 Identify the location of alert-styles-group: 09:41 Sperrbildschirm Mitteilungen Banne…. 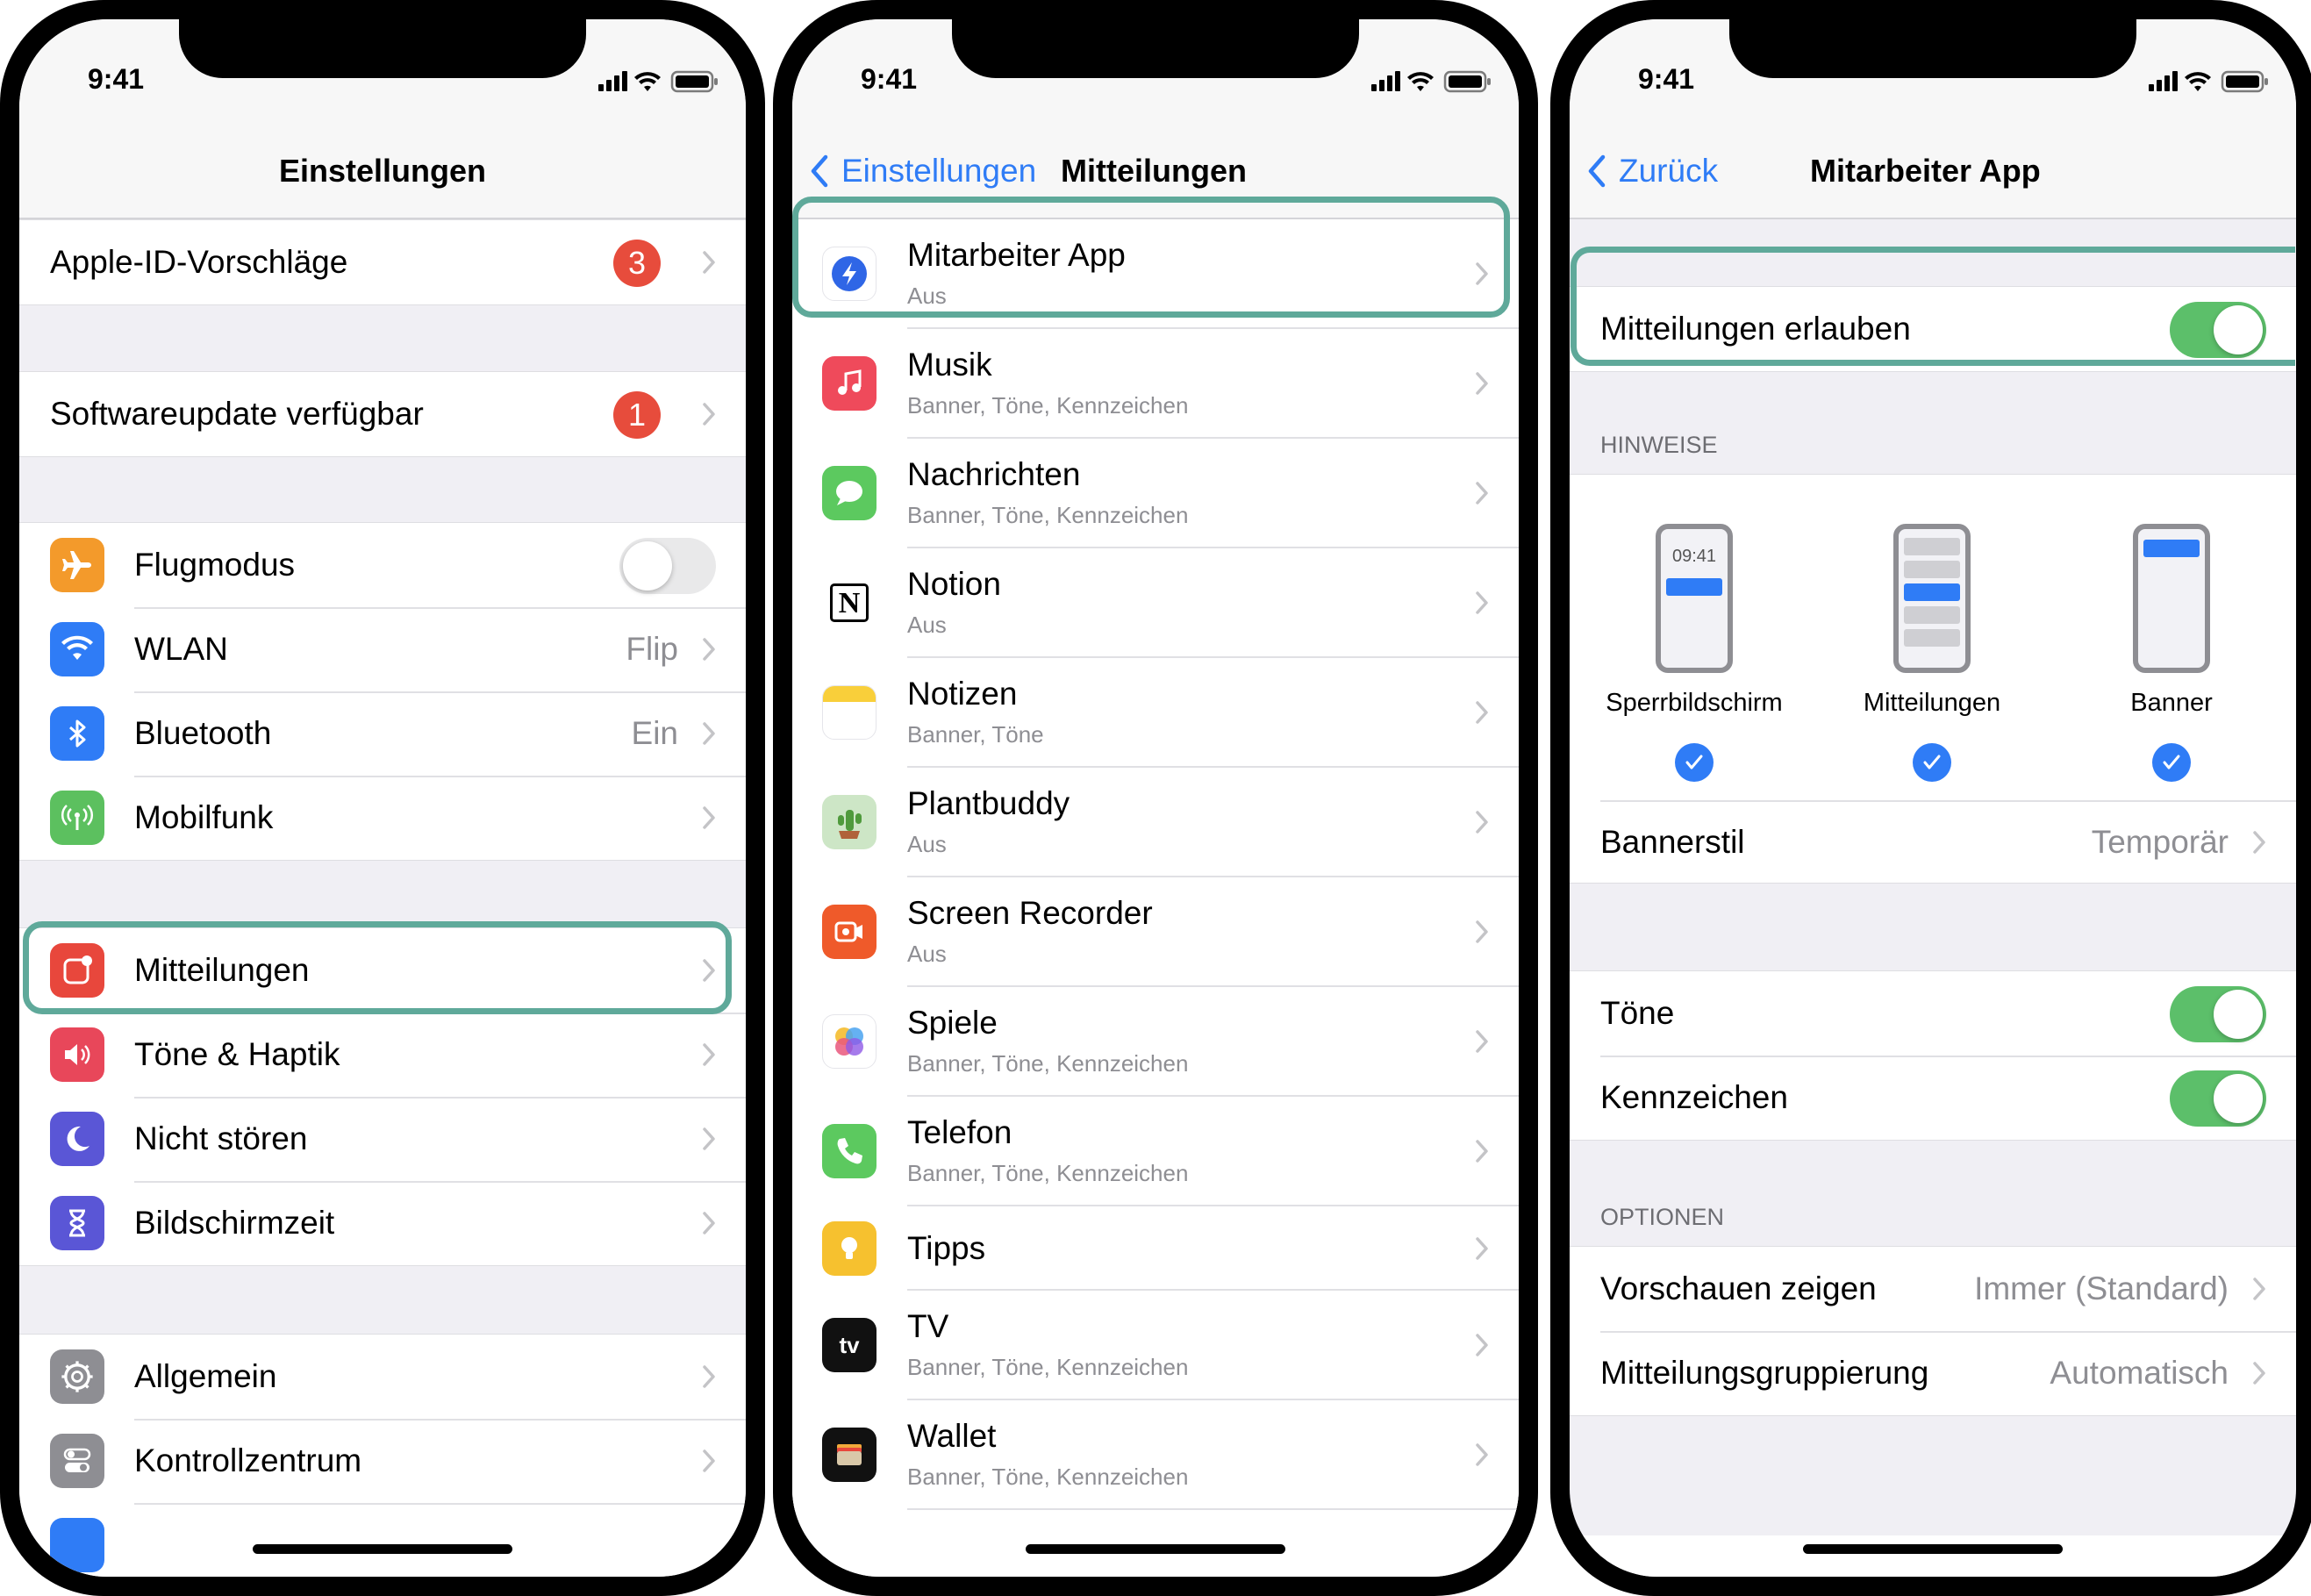
(1933, 679).